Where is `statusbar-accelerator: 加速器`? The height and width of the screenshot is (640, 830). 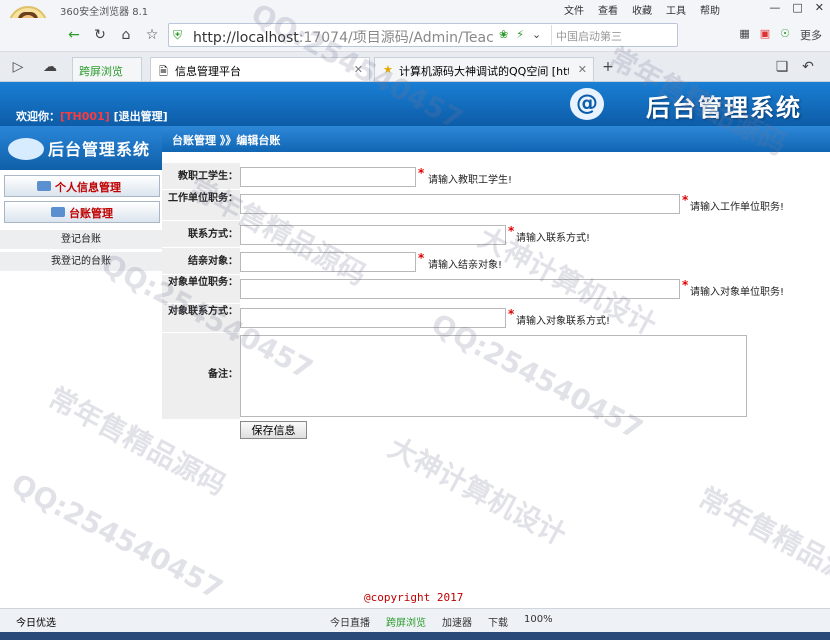
statusbar-accelerator: 加速器 is located at coordinates (457, 621).